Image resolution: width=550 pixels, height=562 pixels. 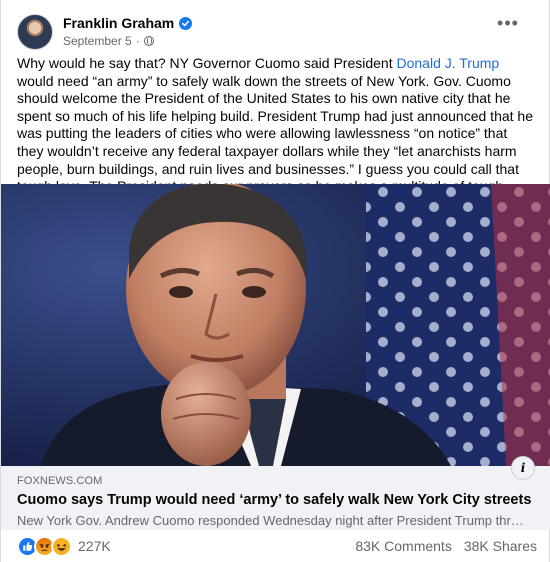 I want to click on verified-badge-icon, so click(x=186, y=23).